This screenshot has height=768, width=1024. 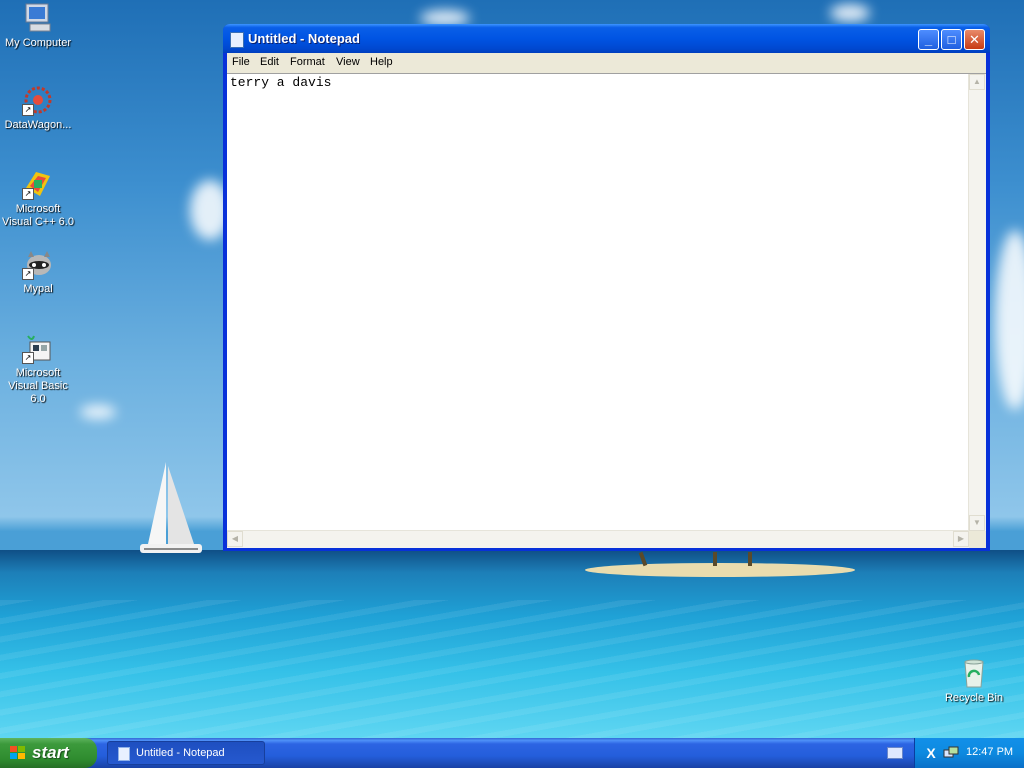 What do you see at coordinates (38, 264) in the screenshot?
I see `mypal-icon: ↗` at bounding box center [38, 264].